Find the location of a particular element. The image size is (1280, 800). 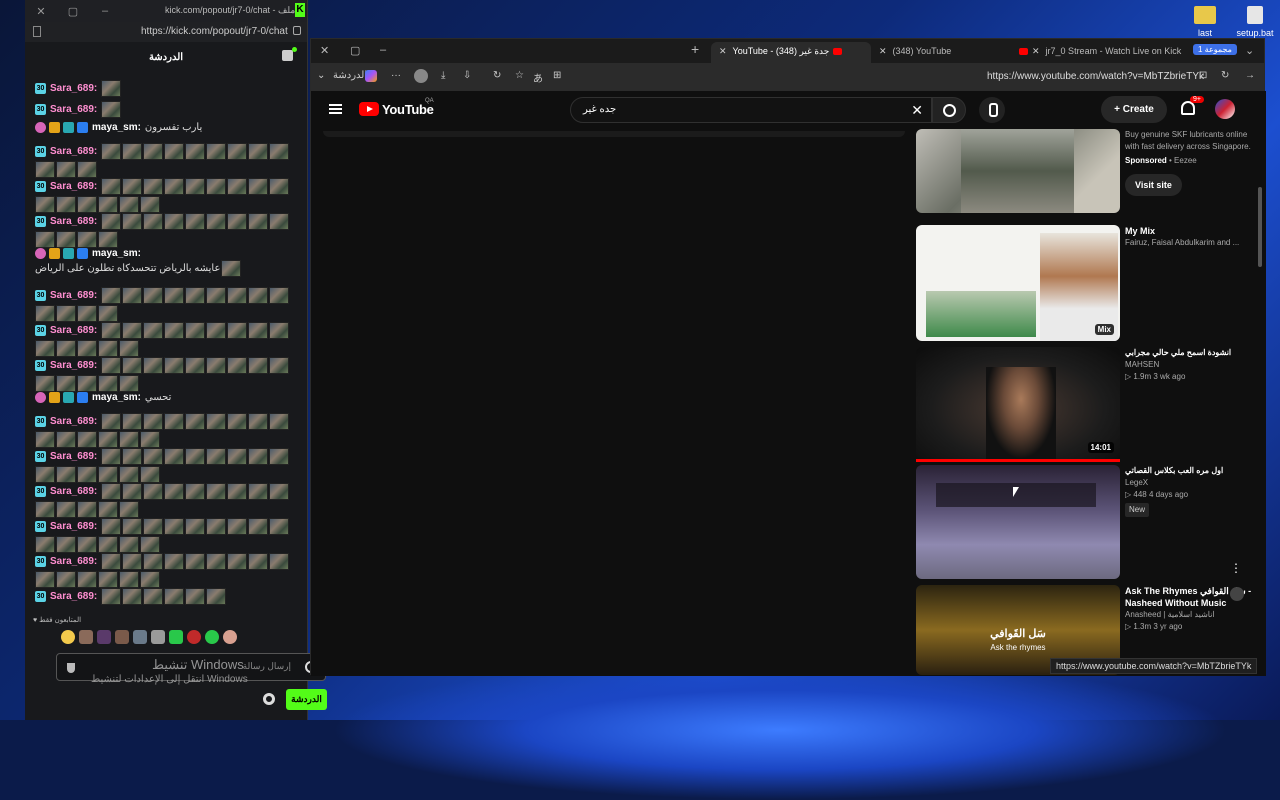

chat-username: maya_sm: is located at coordinates (116, 397).